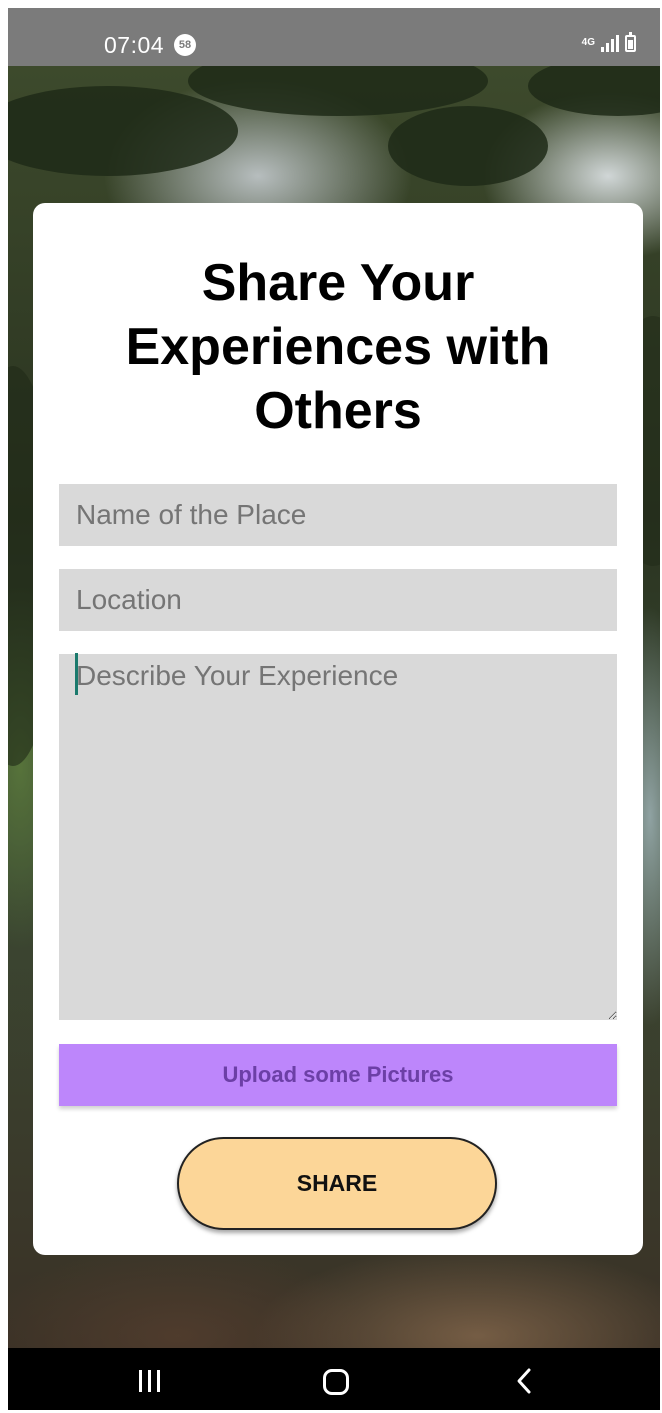  I want to click on text-cursor, so click(76, 674).